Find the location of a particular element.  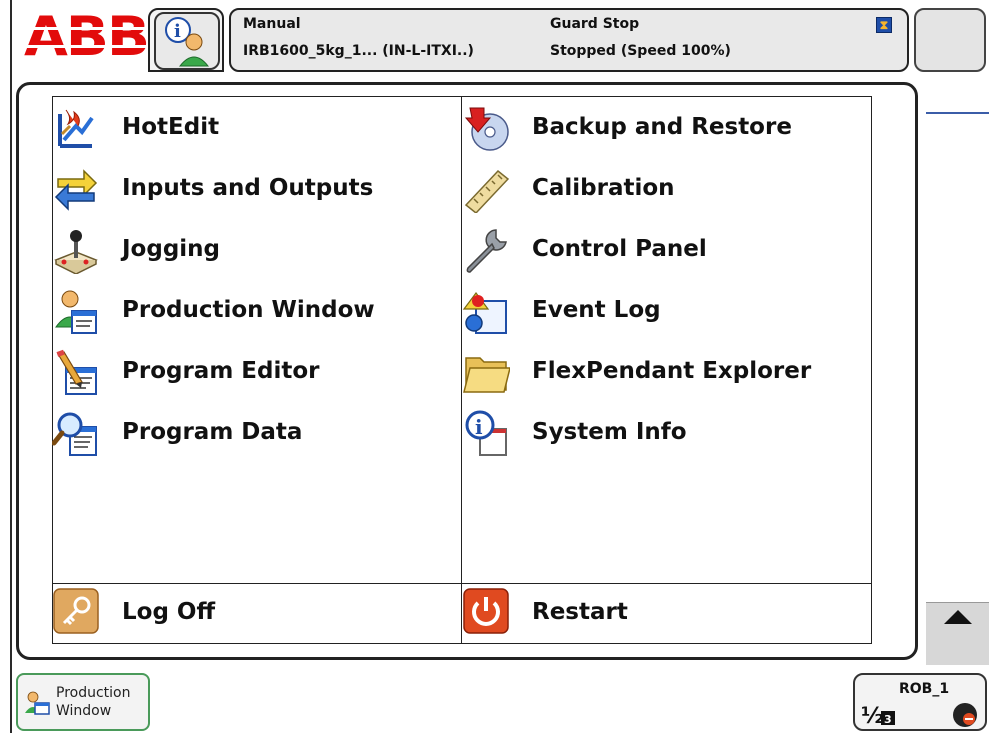

svg-text: 3 is located at coordinates (888, 719).